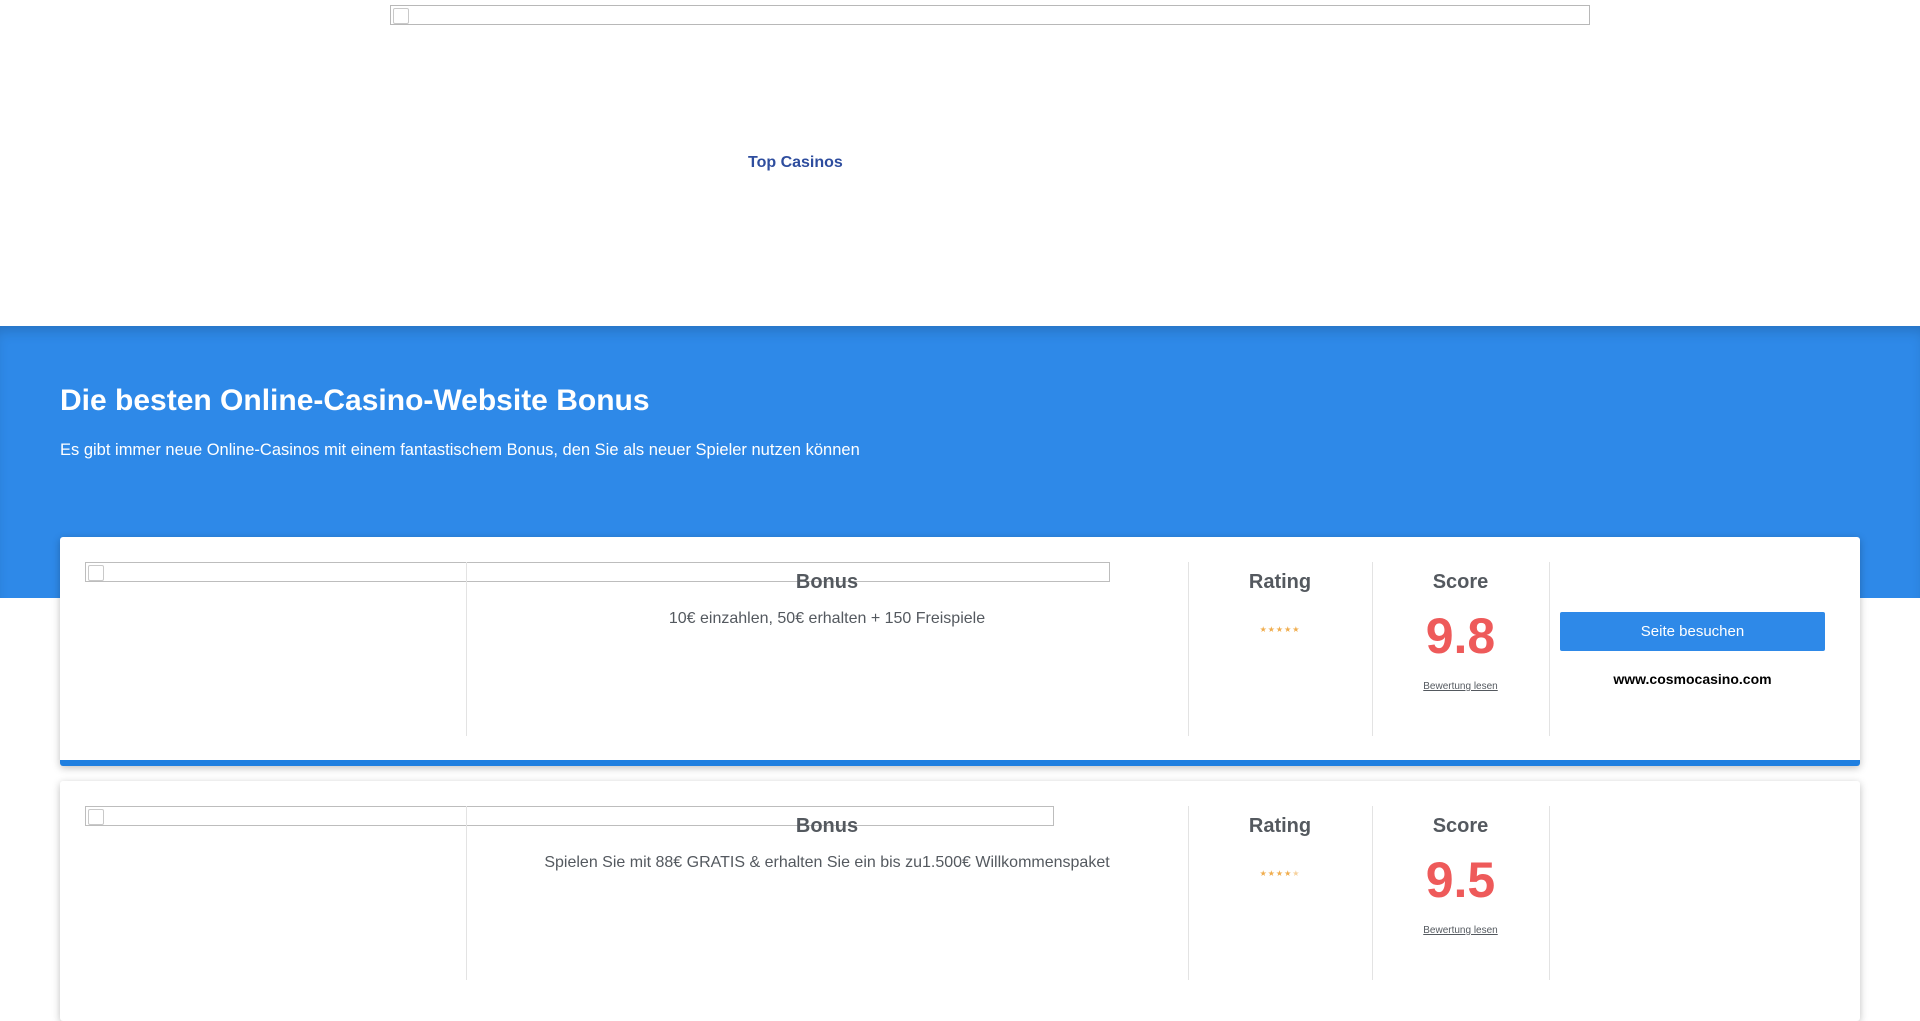  What do you see at coordinates (795, 163) in the screenshot?
I see `nav-link-top-casinos: Top Casinos` at bounding box center [795, 163].